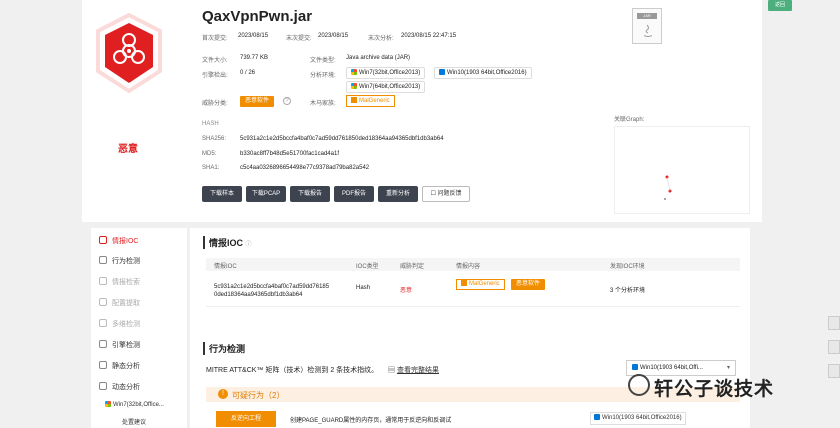  Describe the element at coordinates (323, 104) in the screenshot. I see `family-label: 木马家族:` at that location.